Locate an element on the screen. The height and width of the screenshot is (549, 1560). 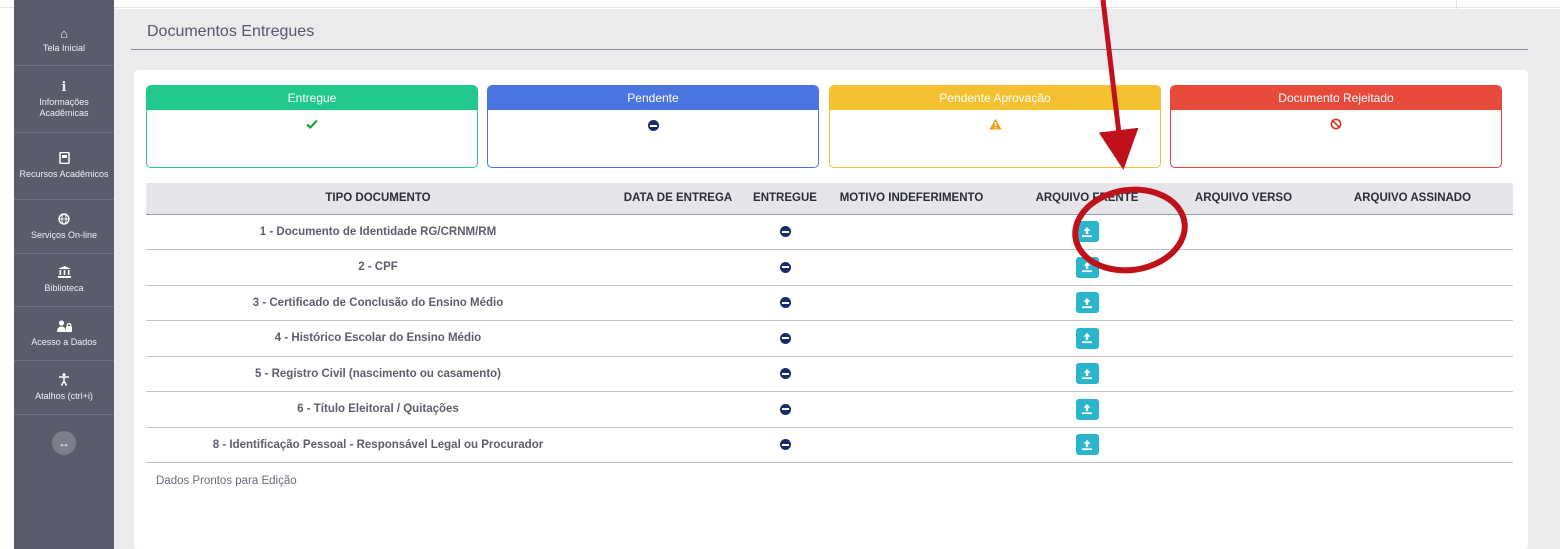
legend-documento-rejeitado: Documento Rejeitado is located at coordinates (1336, 126).